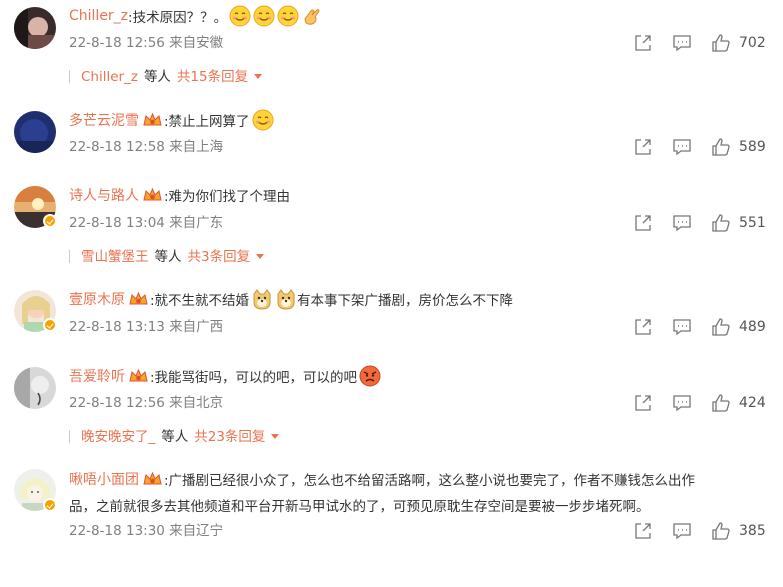  What do you see at coordinates (97, 299) in the screenshot?
I see `username-link: 壹原木原` at bounding box center [97, 299].